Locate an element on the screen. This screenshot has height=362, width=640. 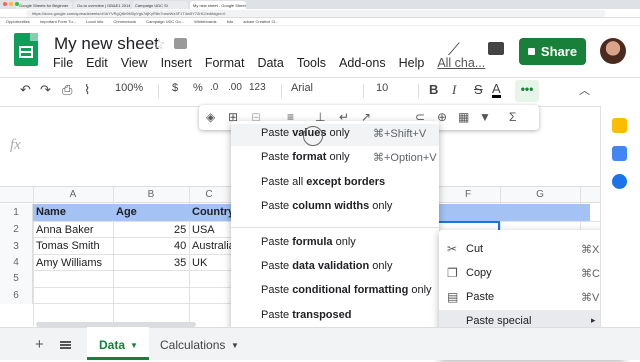
currency-button: $ is located at coordinates (175, 88).